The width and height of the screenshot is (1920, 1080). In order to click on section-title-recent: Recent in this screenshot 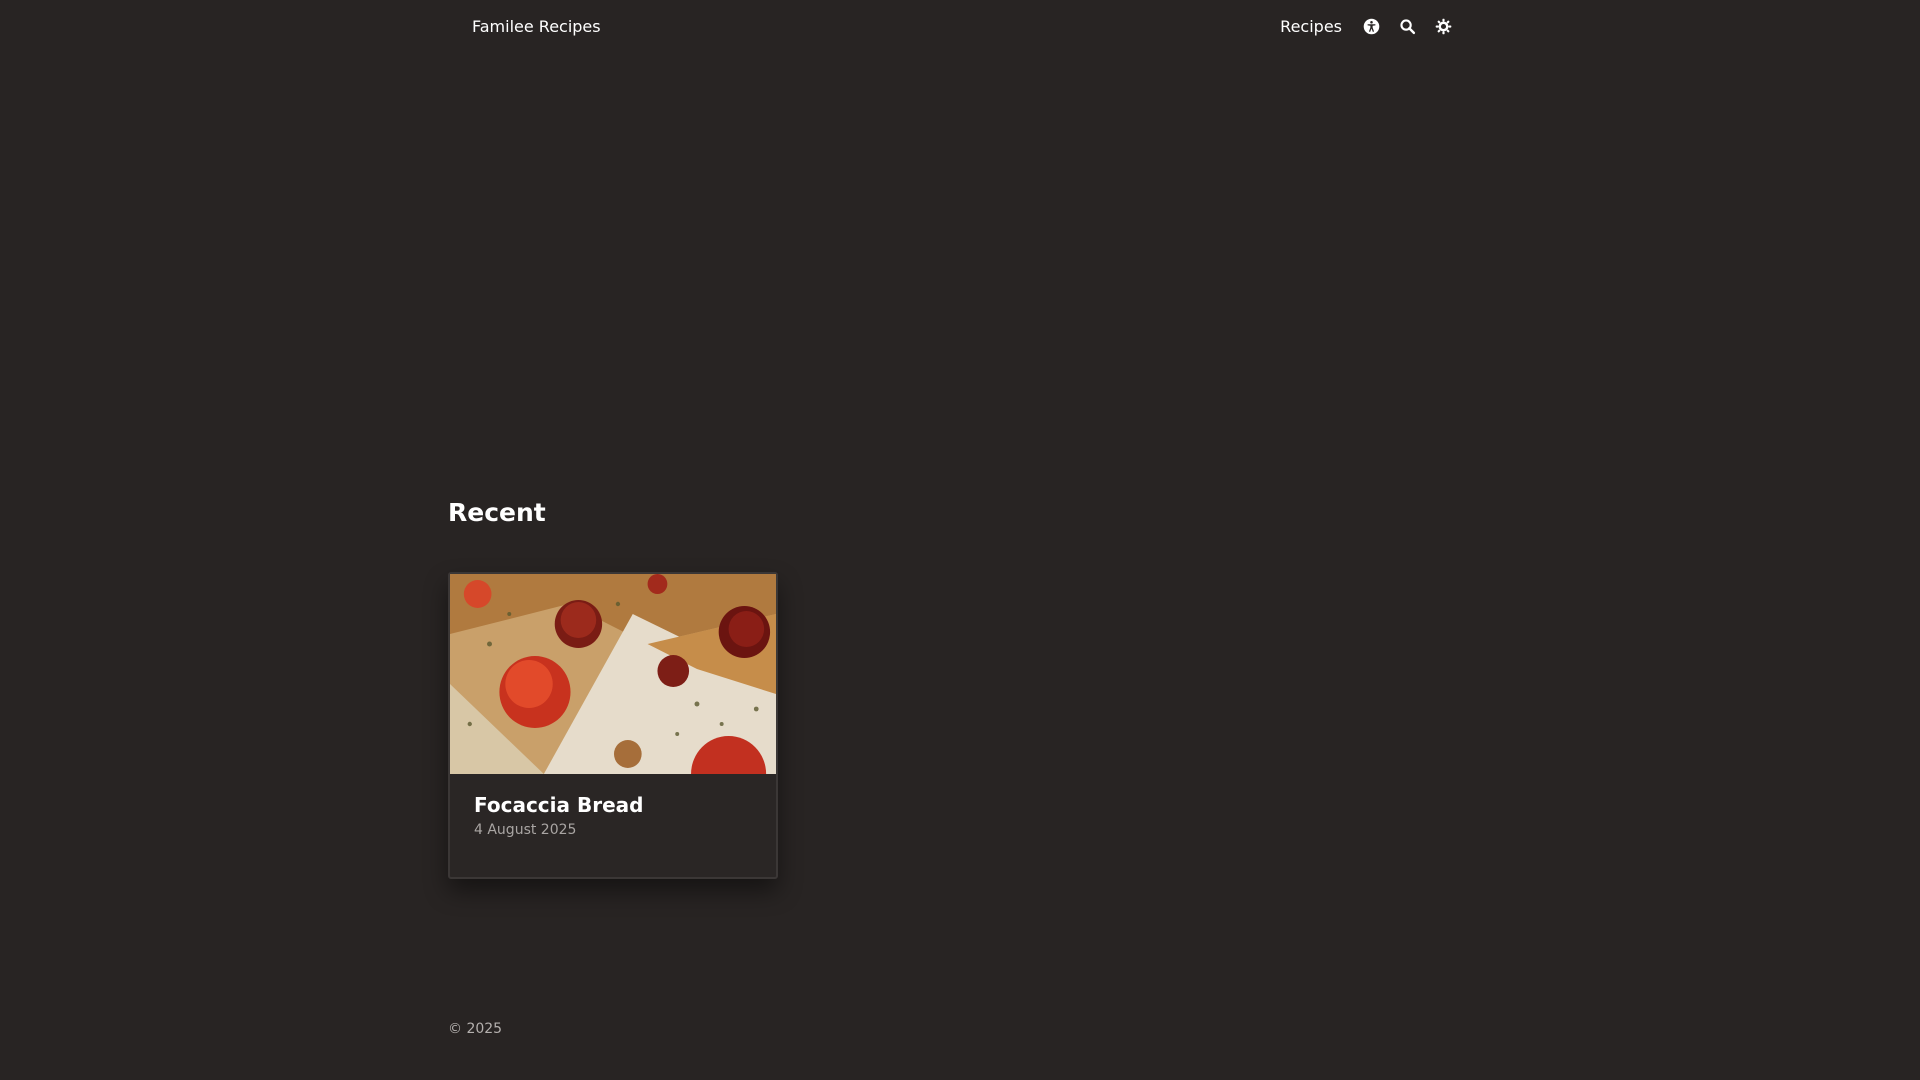, I will do `click(497, 512)`.